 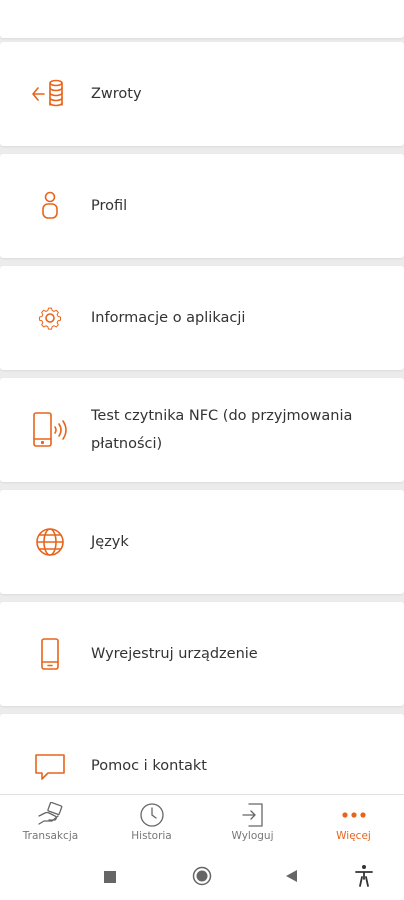 I want to click on menu-card-partial, so click(x=202, y=19).